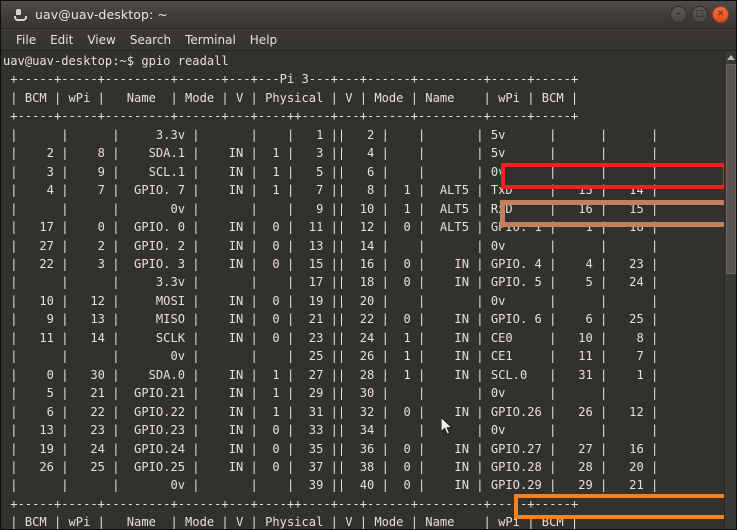 Image resolution: width=737 pixels, height=530 pixels. Describe the element at coordinates (368, 15) in the screenshot. I see `title-bar: uav@uav-desktop: ~ – □ ✕` at that location.